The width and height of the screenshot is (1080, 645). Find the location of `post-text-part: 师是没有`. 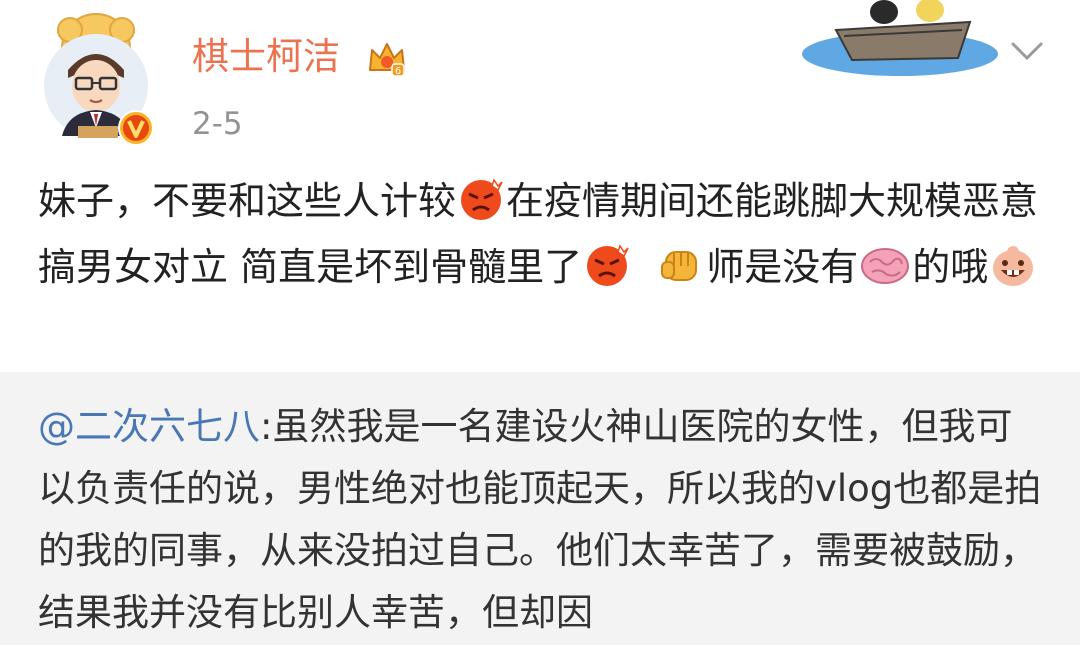

post-text-part: 师是没有 is located at coordinates (782, 267).